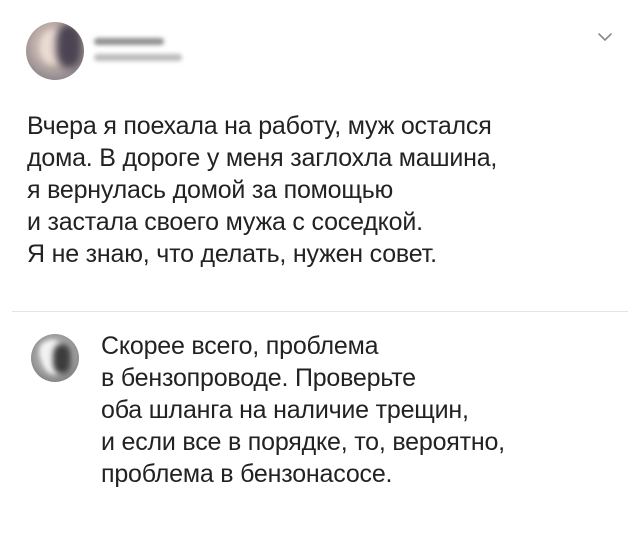  What do you see at coordinates (62, 359) in the screenshot?
I see `avatar-shadow` at bounding box center [62, 359].